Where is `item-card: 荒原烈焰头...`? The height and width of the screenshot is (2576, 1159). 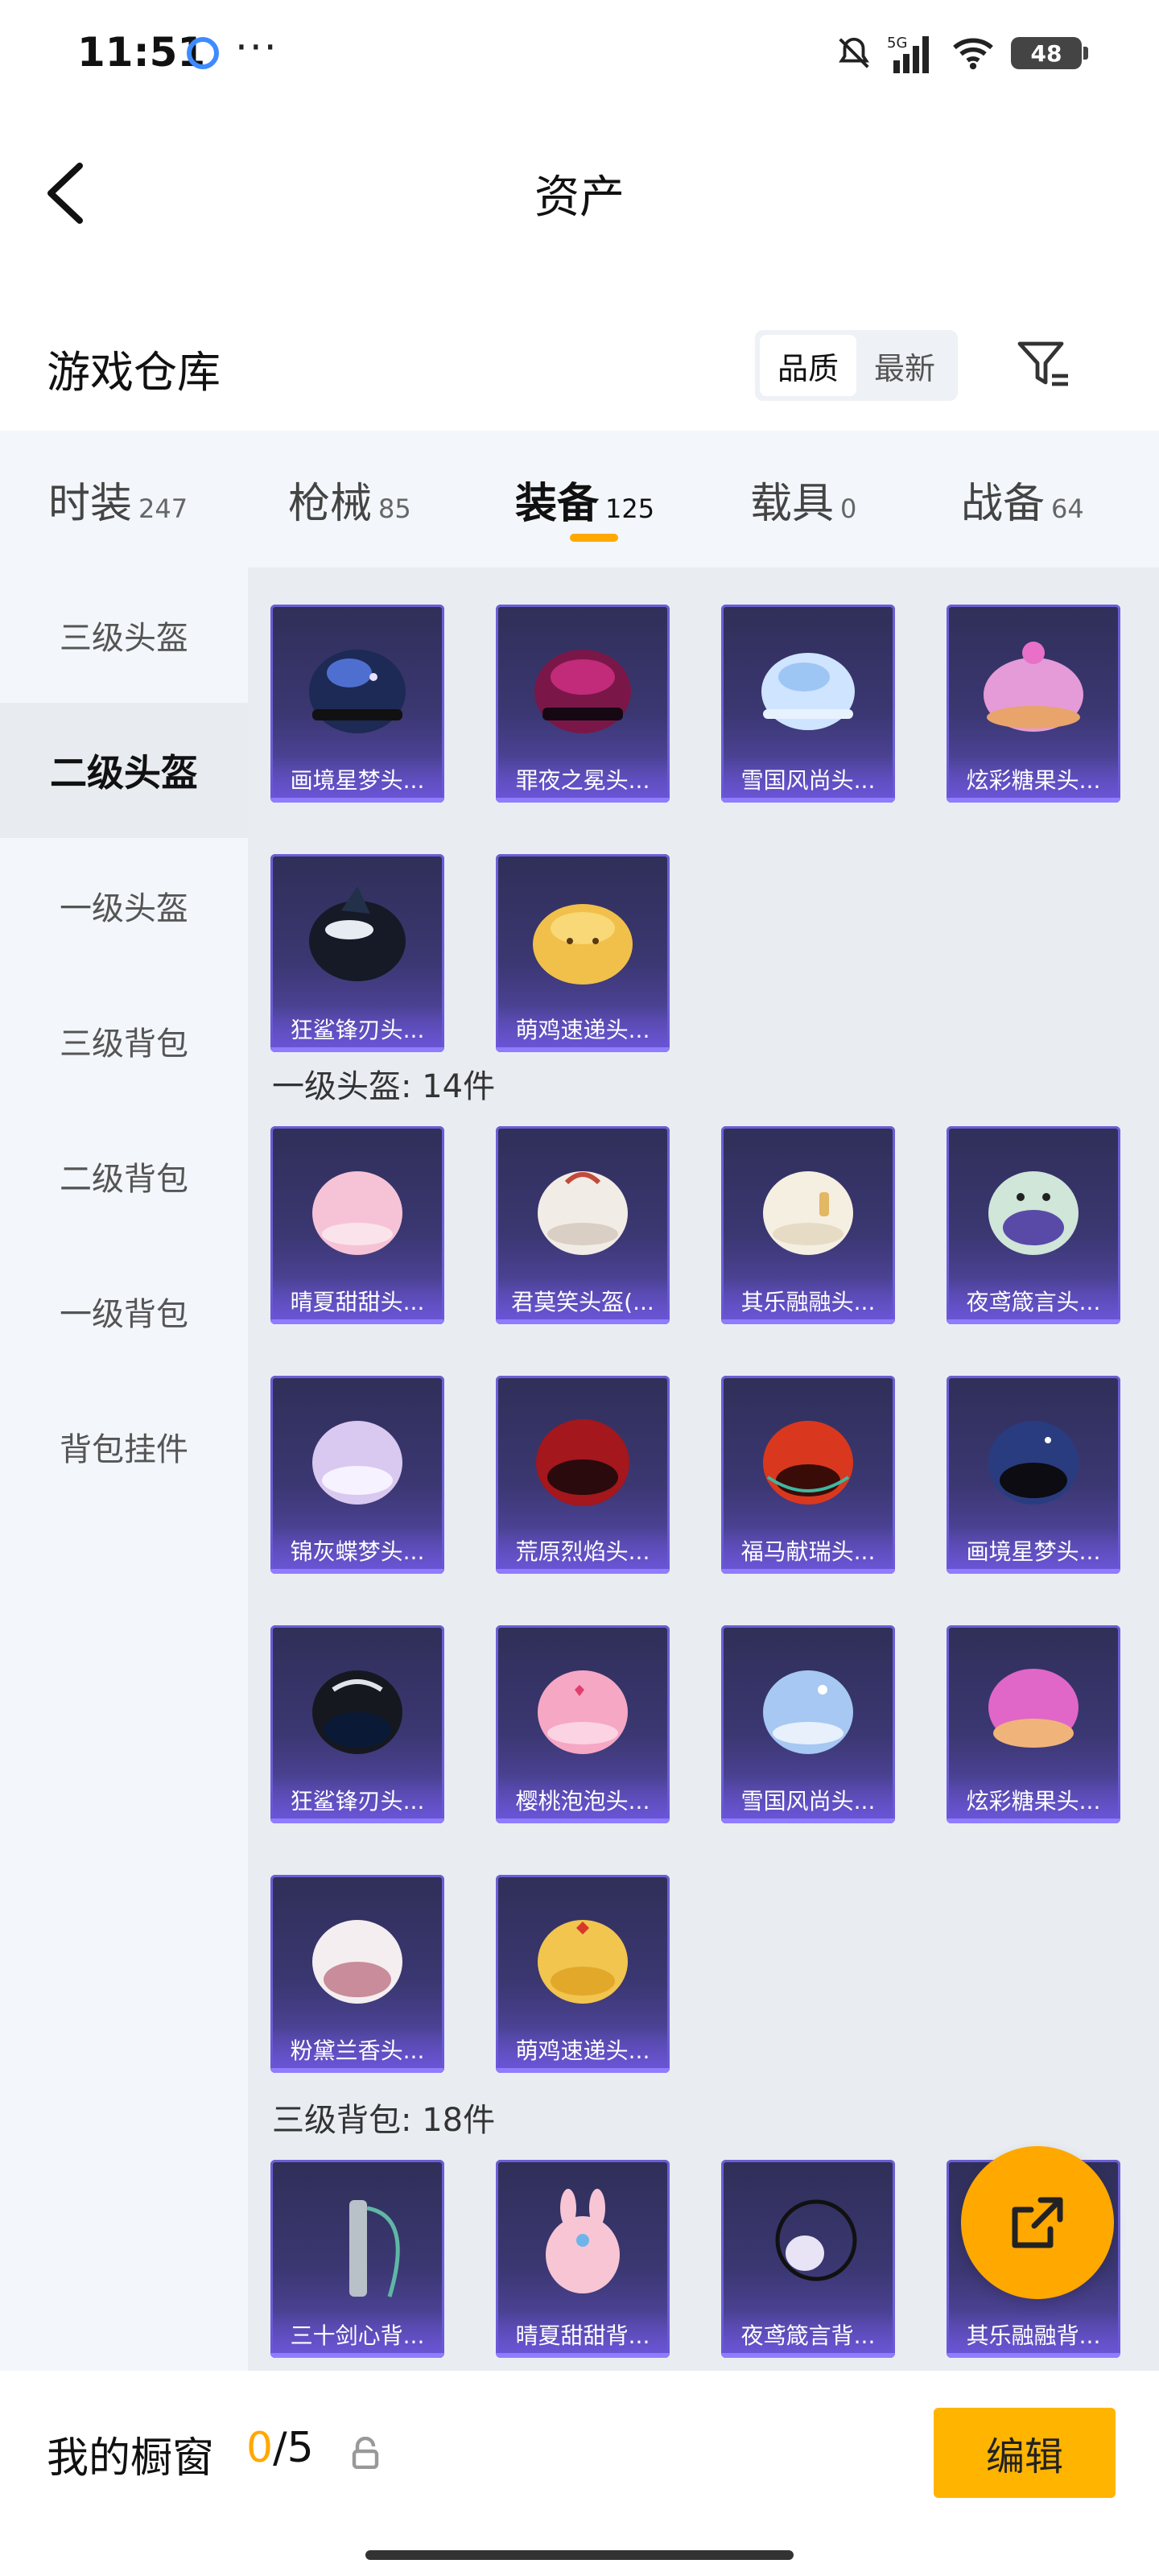 item-card: 荒原烈焰头... is located at coordinates (583, 1475).